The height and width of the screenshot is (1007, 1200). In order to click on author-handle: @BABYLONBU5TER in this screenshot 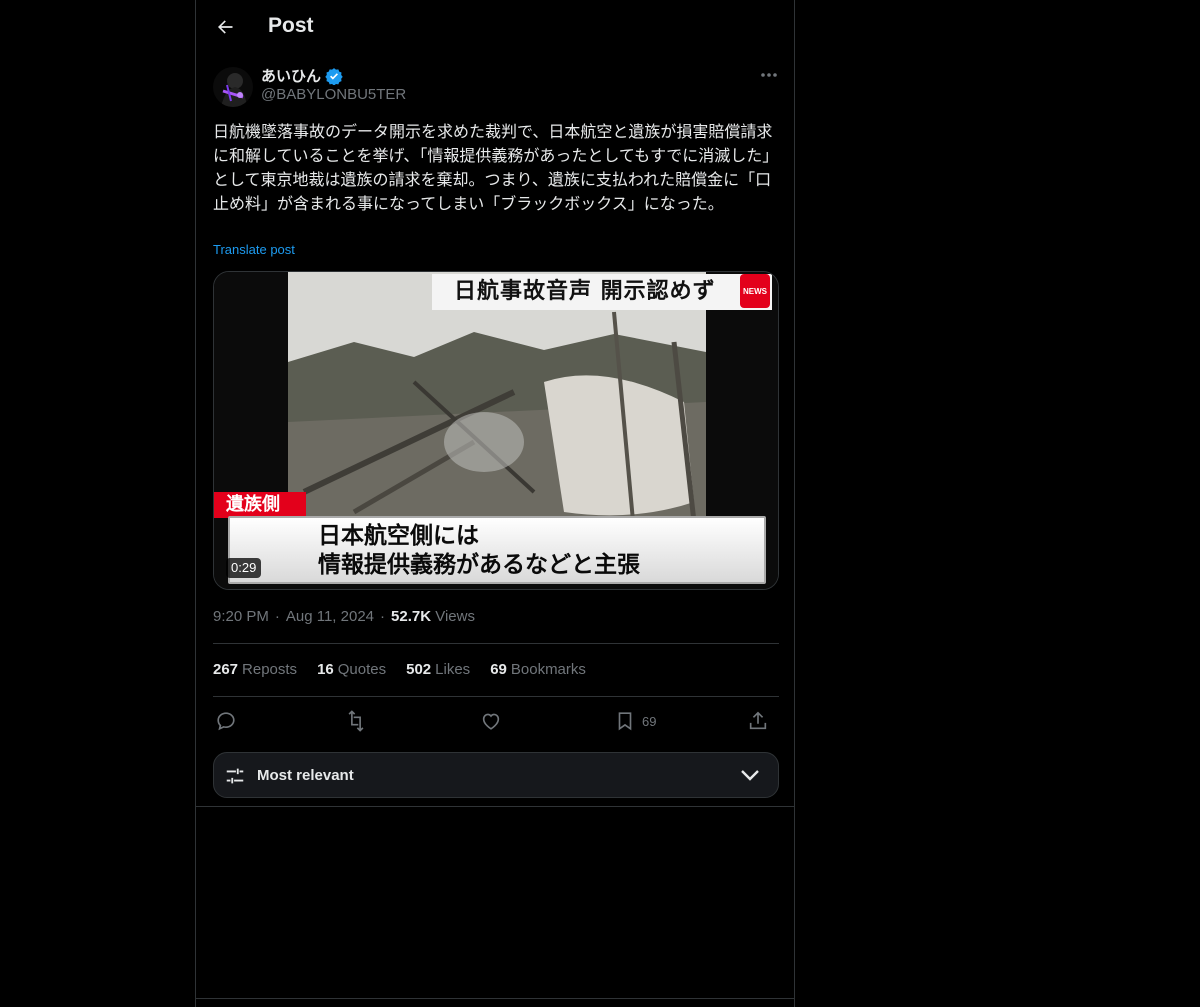, I will do `click(333, 94)`.